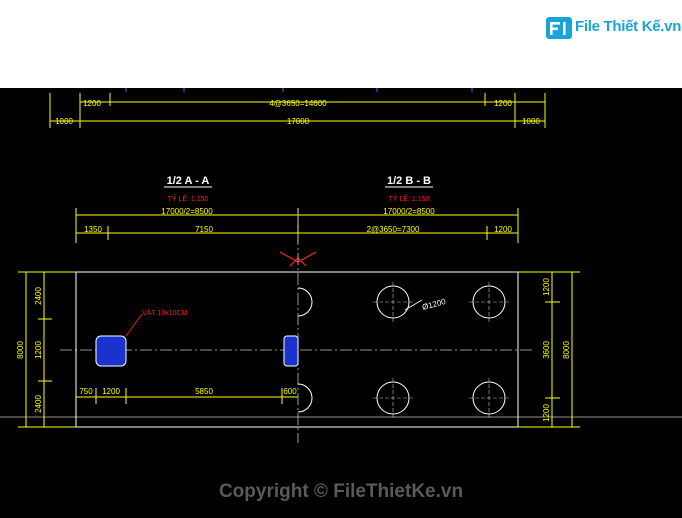 Image resolution: width=682 pixels, height=518 pixels. I want to click on top-dim-1: 1200, so click(92, 103).